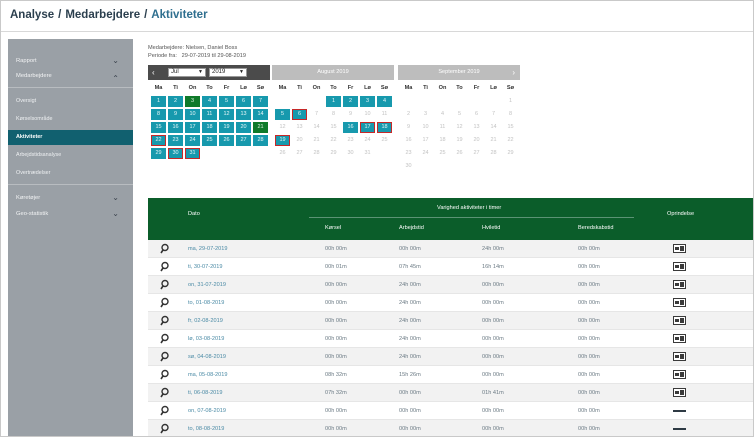  Describe the element at coordinates (70, 76) in the screenshot. I see `sidebar-item-medarbejdere: Medarbejdere ⌃` at that location.